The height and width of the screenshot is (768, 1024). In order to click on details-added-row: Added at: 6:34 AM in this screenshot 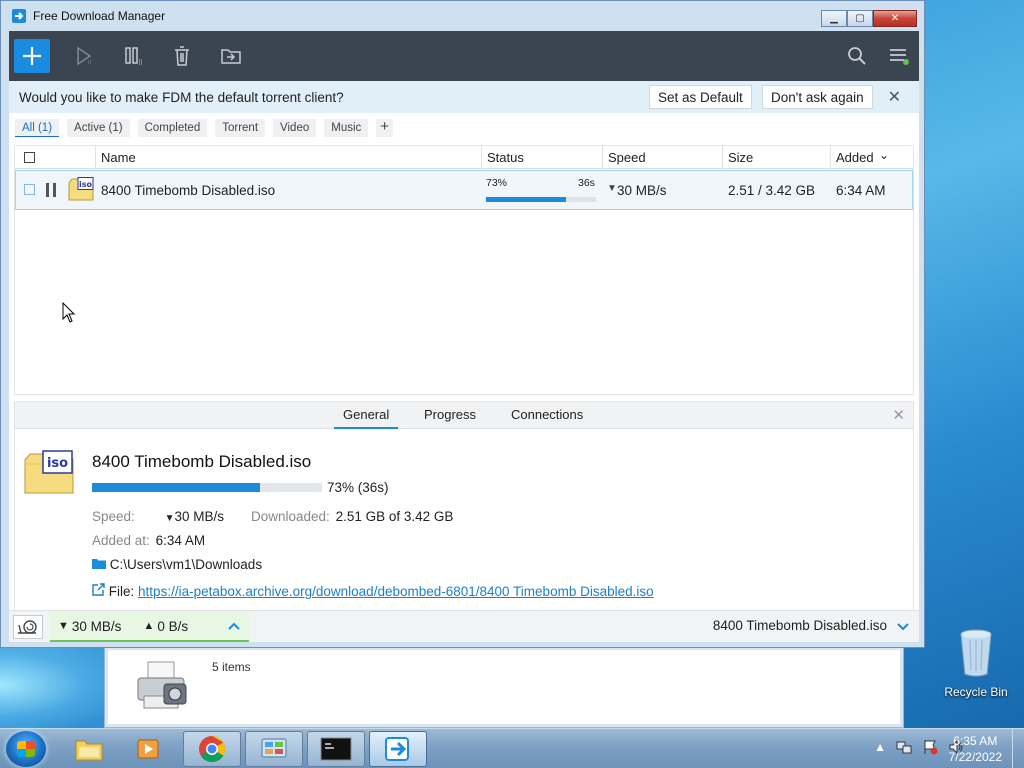, I will do `click(148, 540)`.